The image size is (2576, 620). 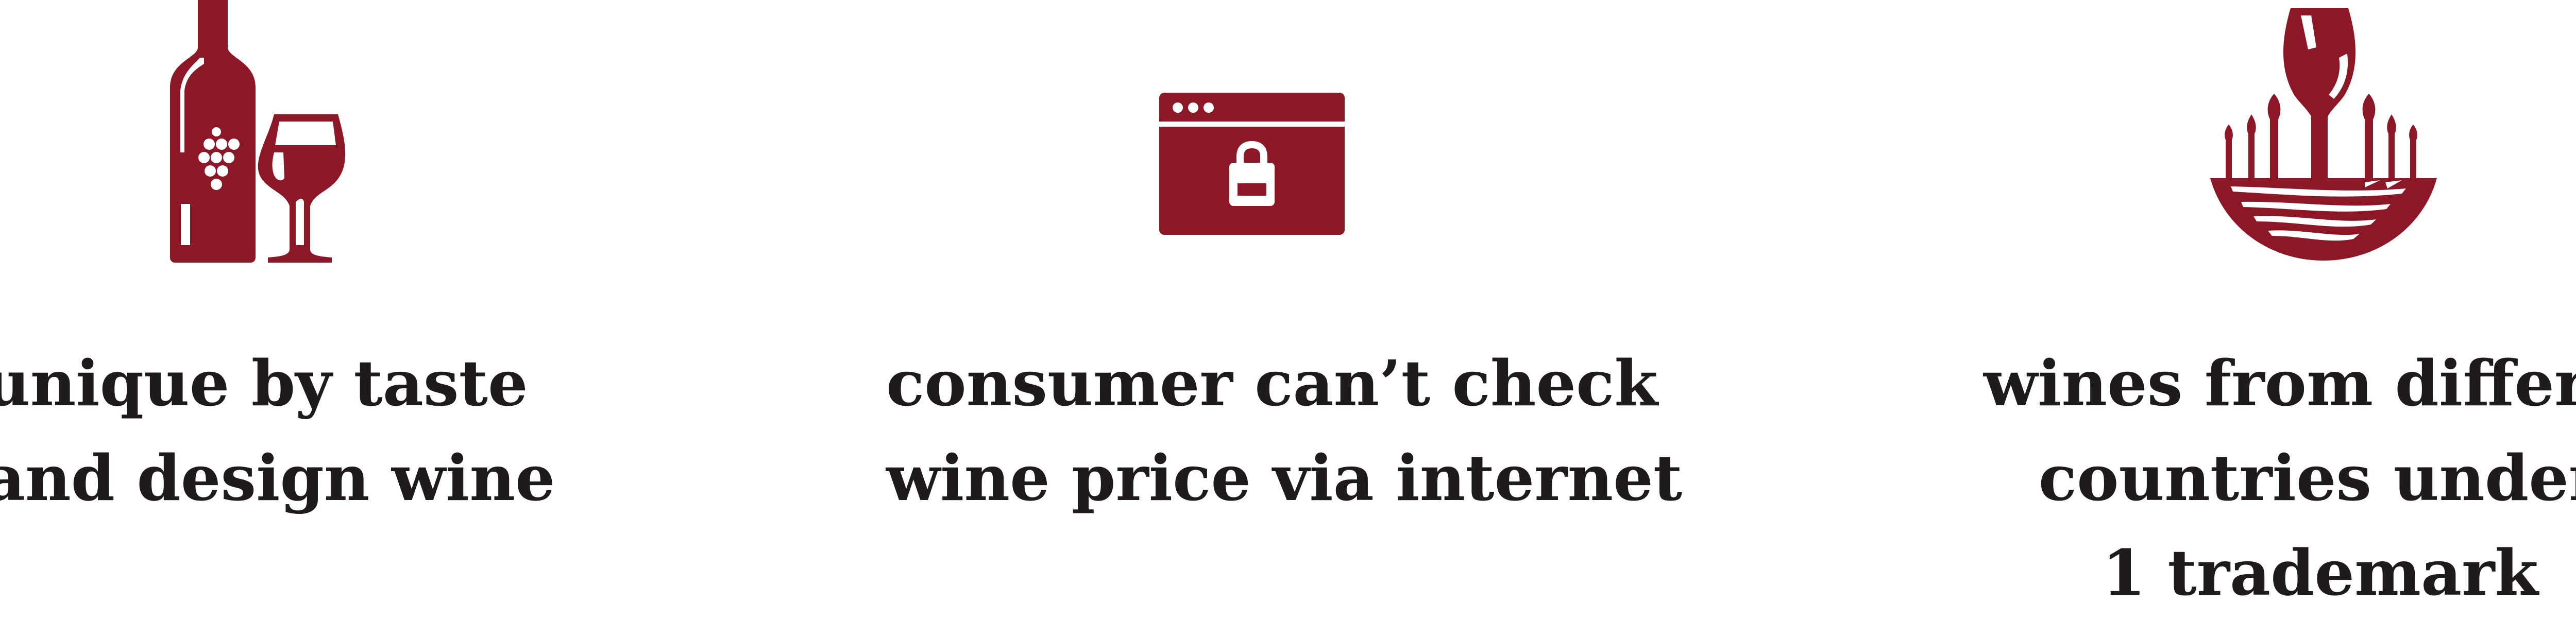 What do you see at coordinates (2307, 478) in the screenshot?
I see `caption-line: countries under` at bounding box center [2307, 478].